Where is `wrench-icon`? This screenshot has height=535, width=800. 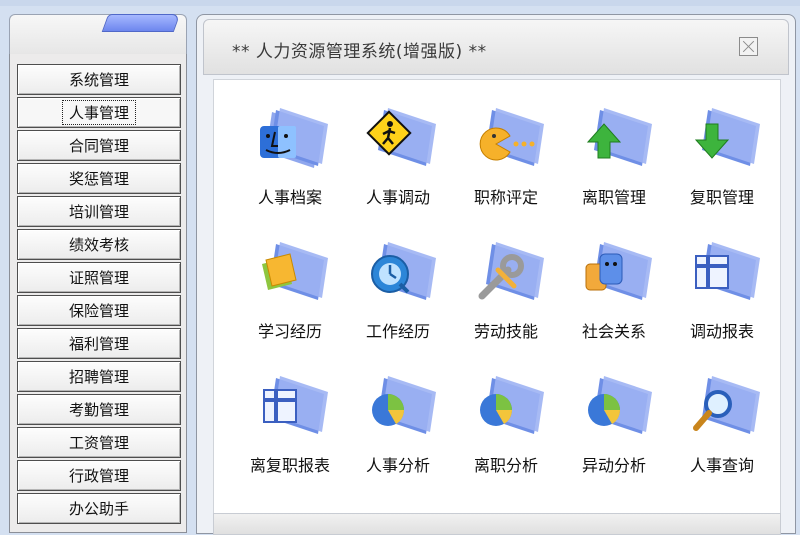 wrench-icon is located at coordinates (510, 274).